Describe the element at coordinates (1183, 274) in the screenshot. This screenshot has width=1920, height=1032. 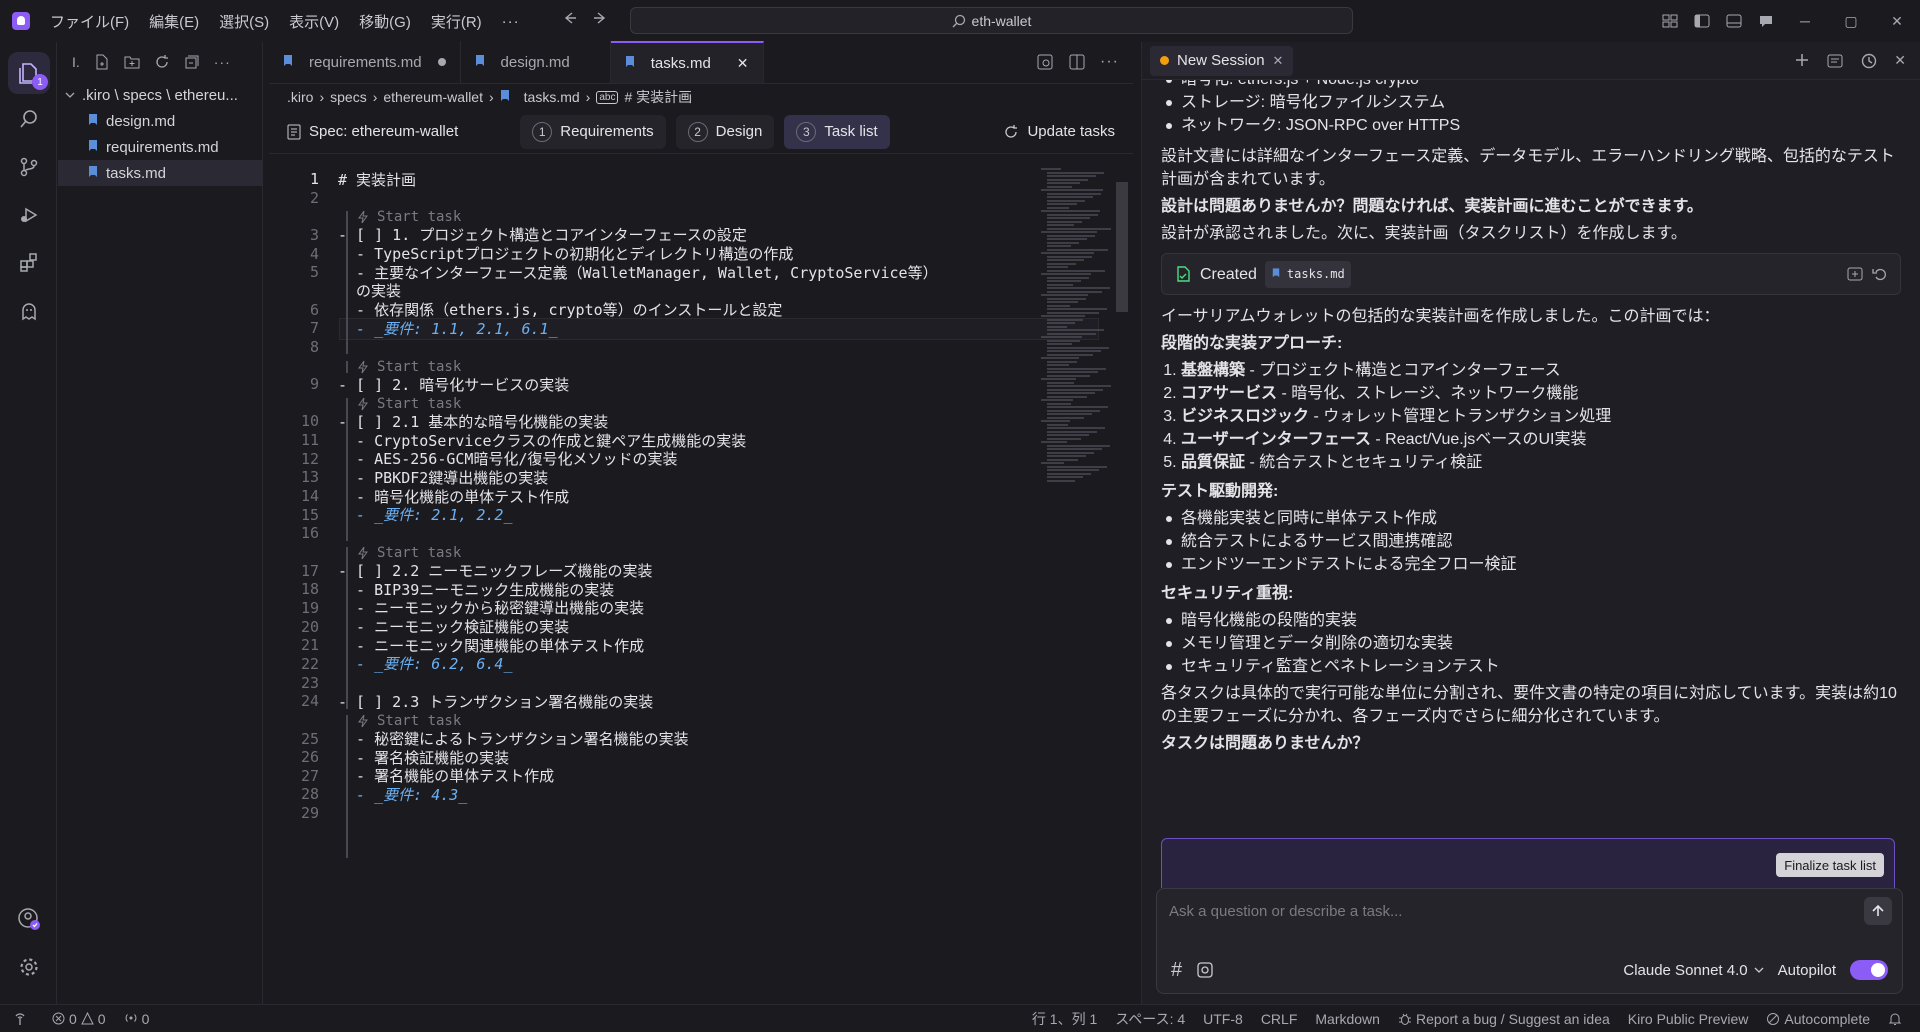
I see `file-created-icon` at that location.